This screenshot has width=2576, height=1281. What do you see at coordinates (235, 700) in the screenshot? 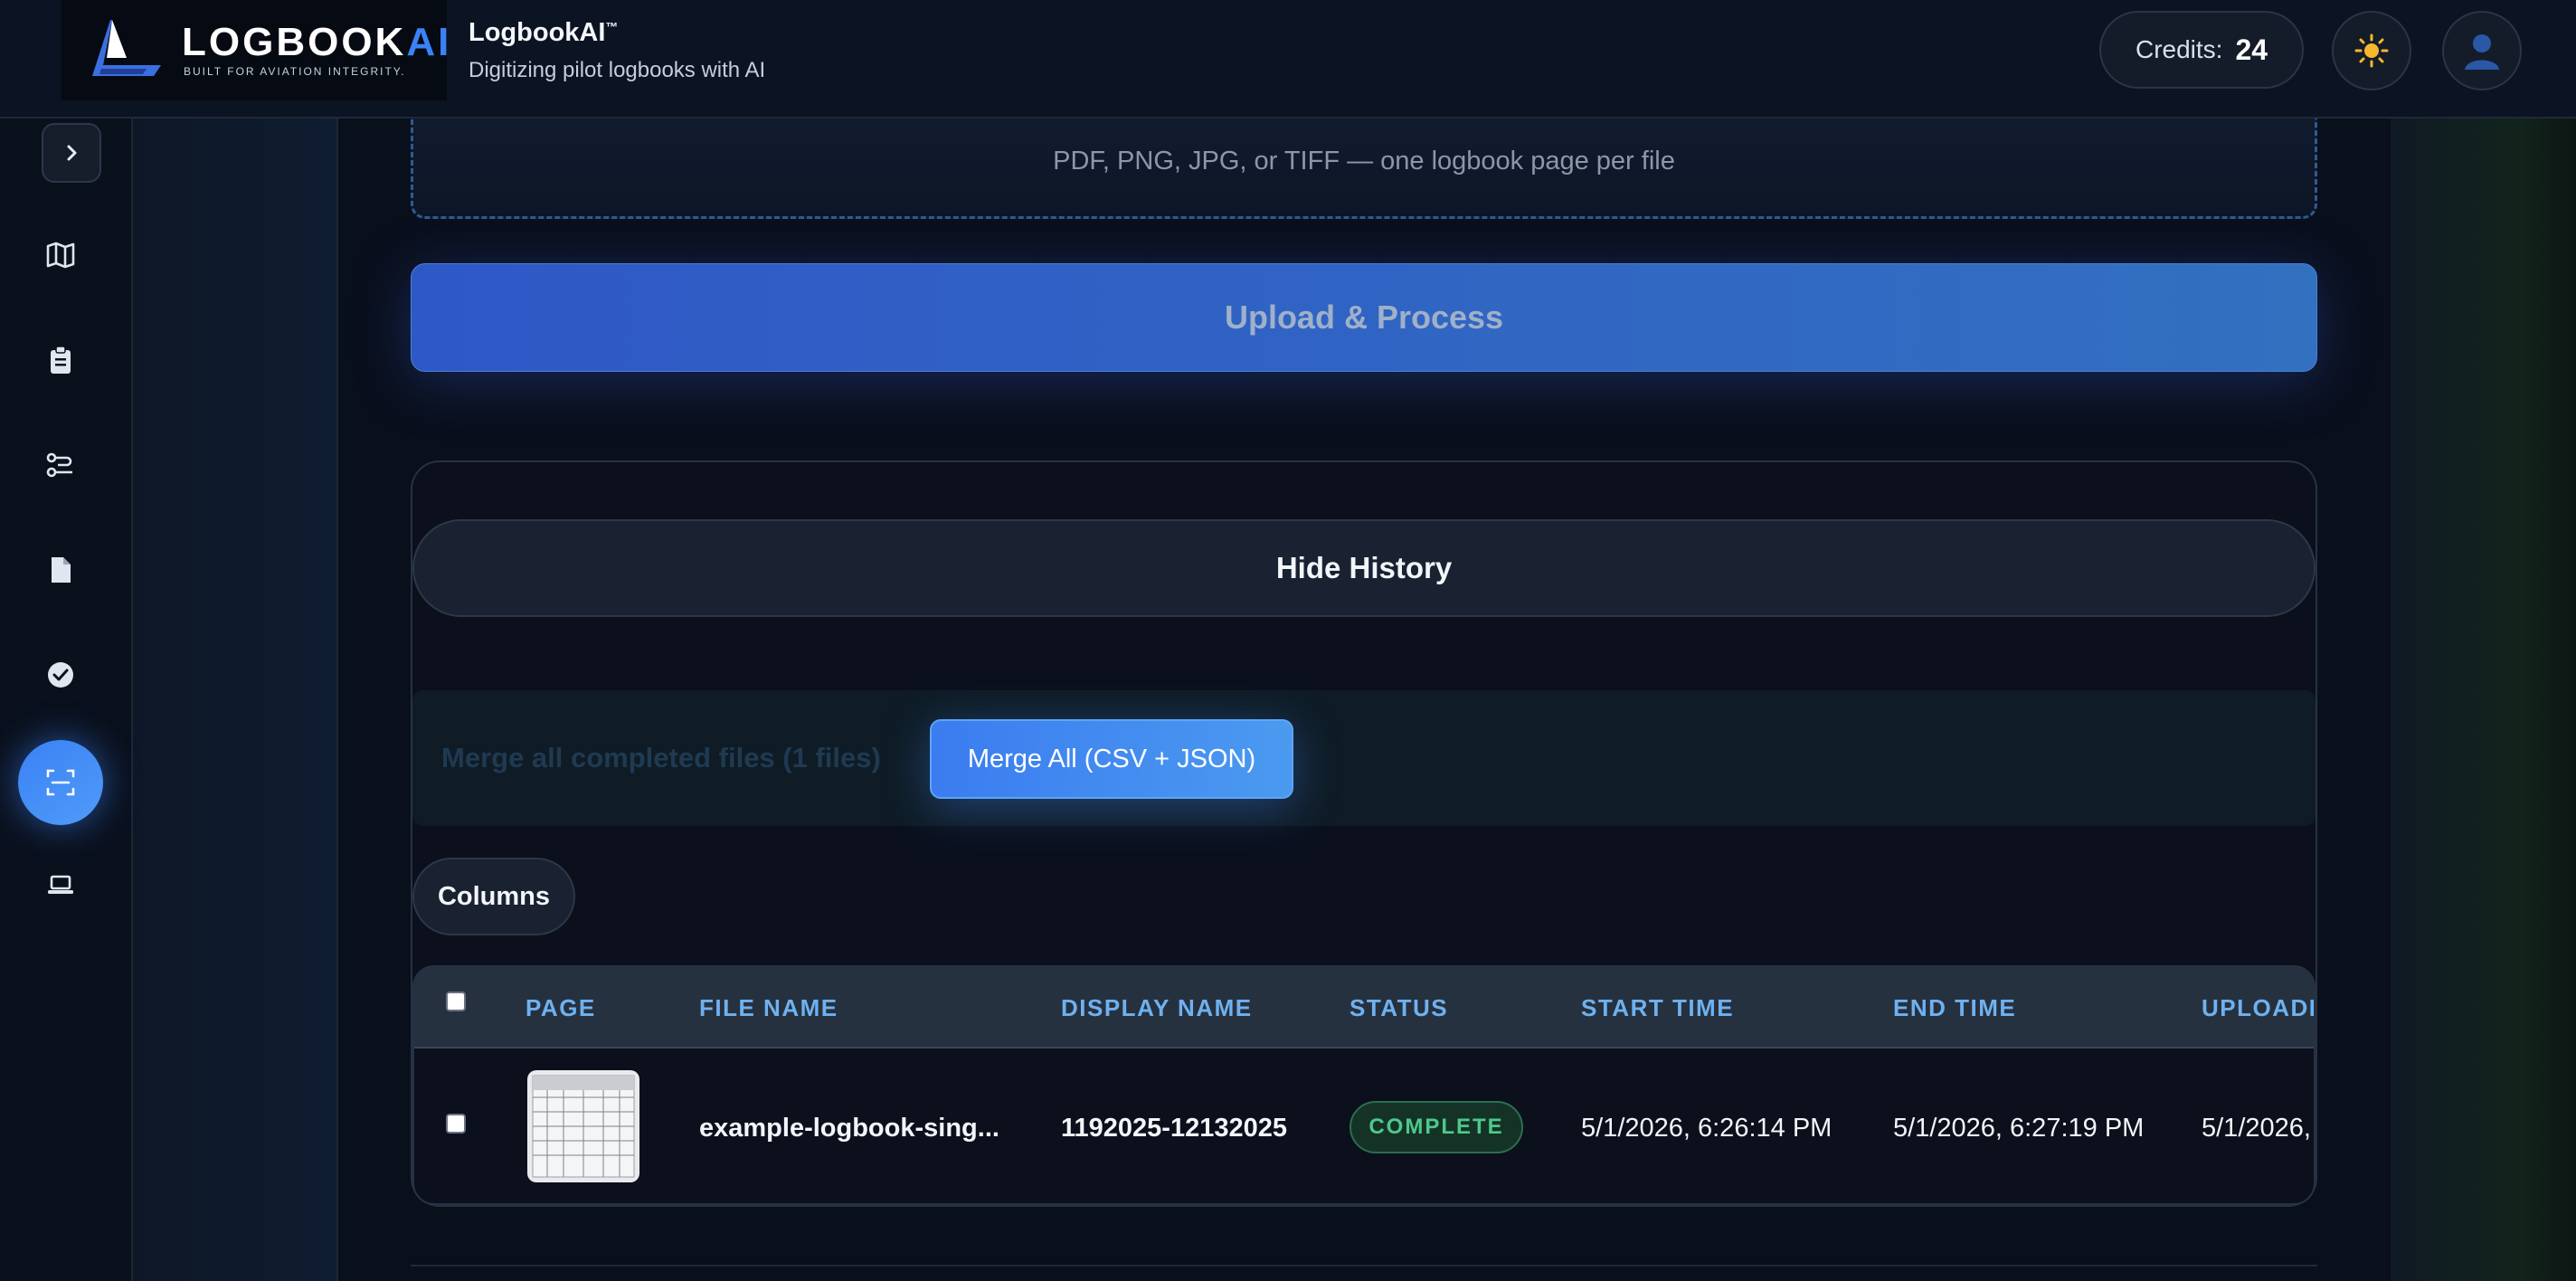
I see `left-backdrop` at bounding box center [235, 700].